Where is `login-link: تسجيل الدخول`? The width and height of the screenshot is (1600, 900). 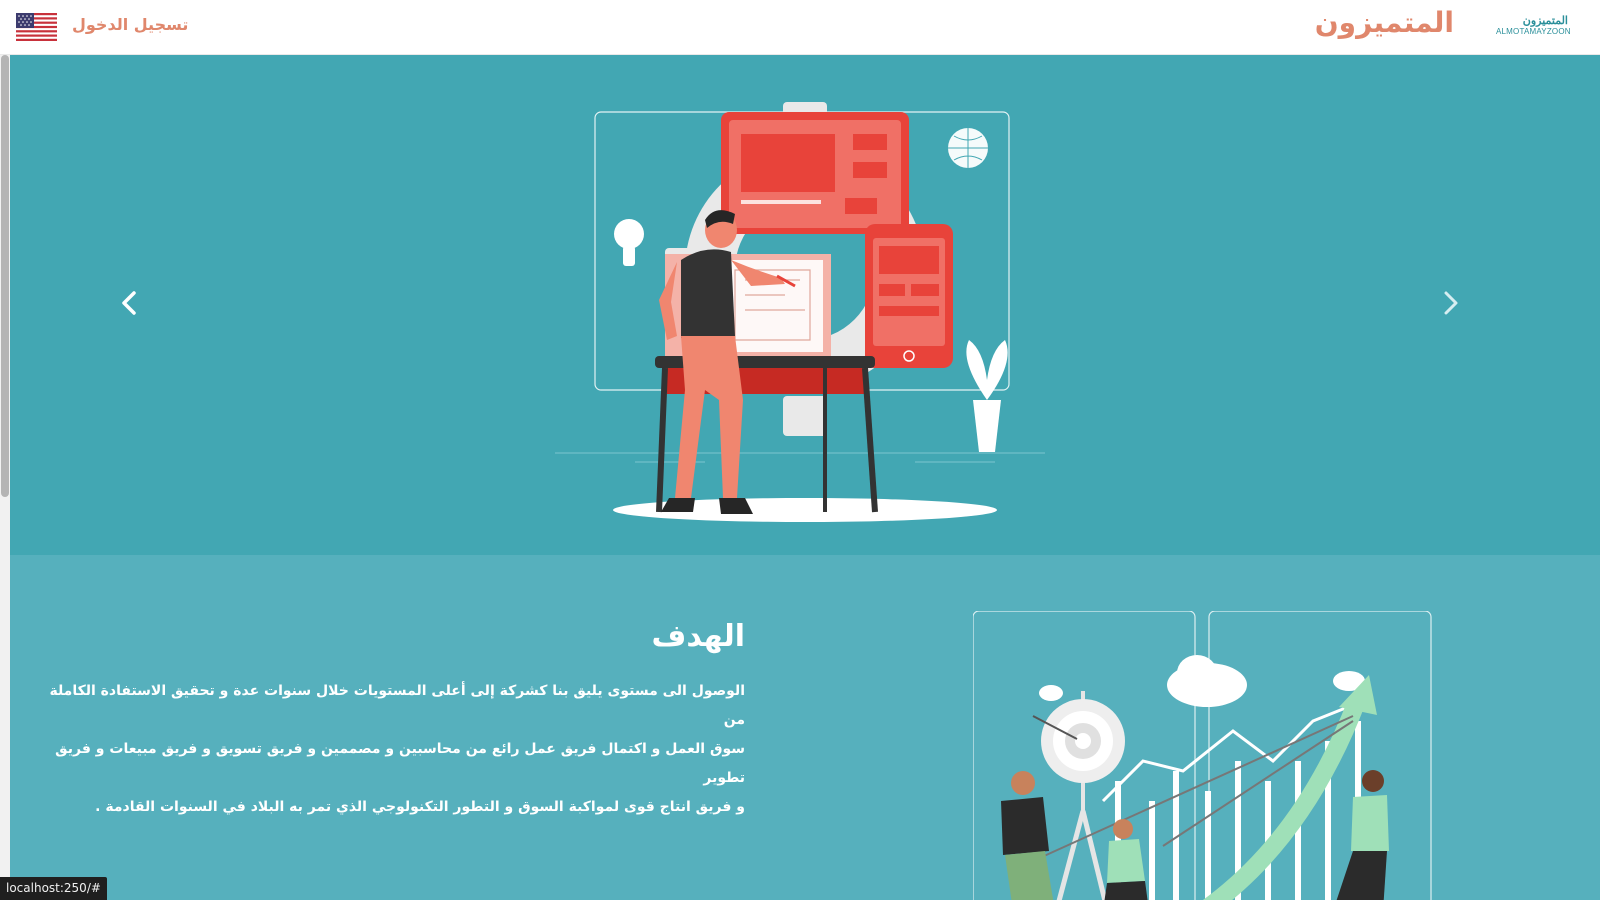 login-link: تسجيل الدخول is located at coordinates (130, 24).